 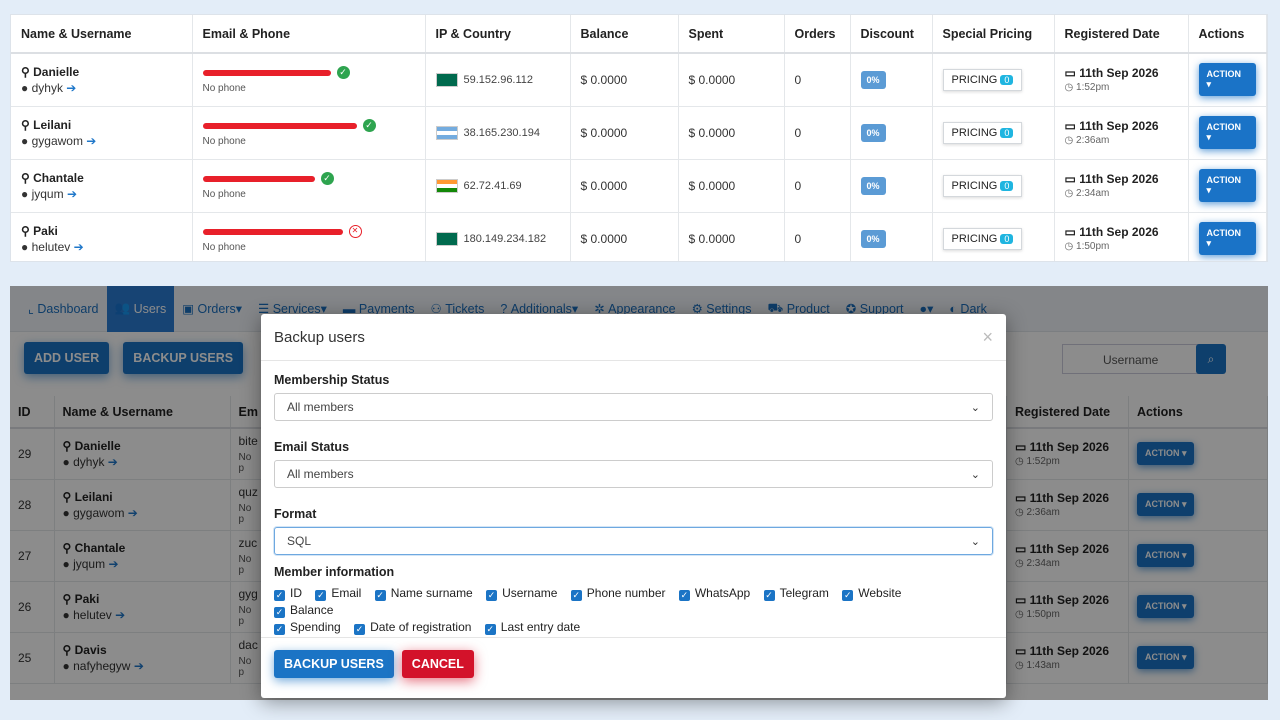 What do you see at coordinates (334, 664) in the screenshot?
I see `backup-users-submit-button: BACKUP USERS` at bounding box center [334, 664].